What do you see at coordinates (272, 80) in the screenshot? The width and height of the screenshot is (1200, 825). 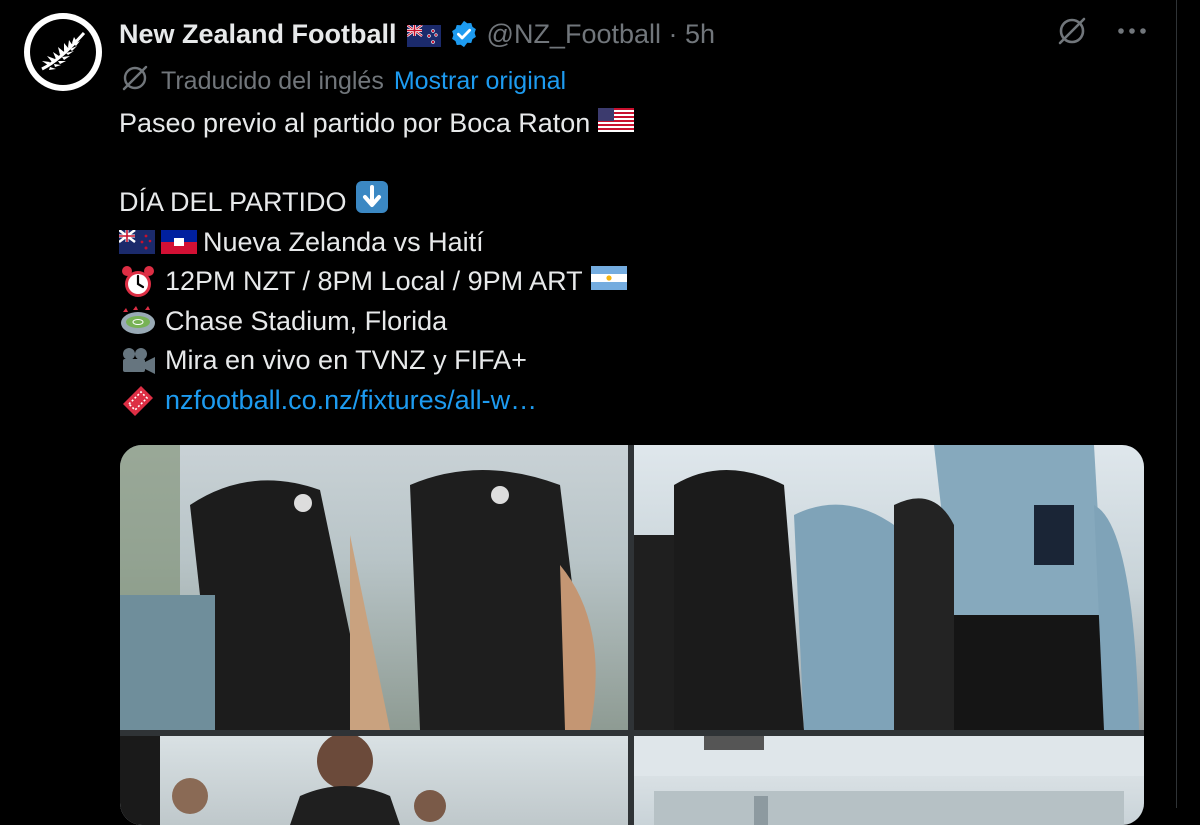 I see `translated-label: Traducido del inglés` at bounding box center [272, 80].